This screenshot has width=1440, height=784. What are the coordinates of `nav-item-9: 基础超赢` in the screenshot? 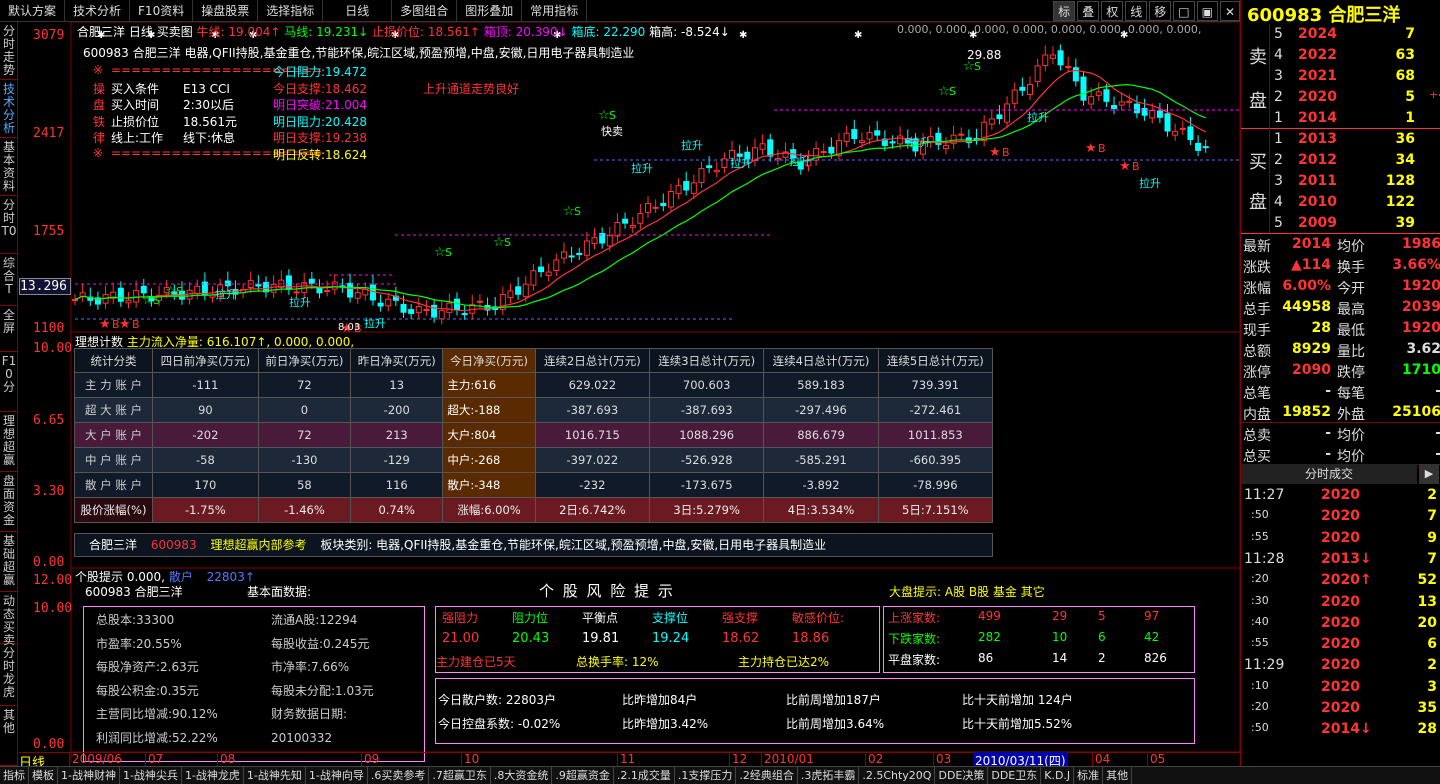 It's located at (9, 562).